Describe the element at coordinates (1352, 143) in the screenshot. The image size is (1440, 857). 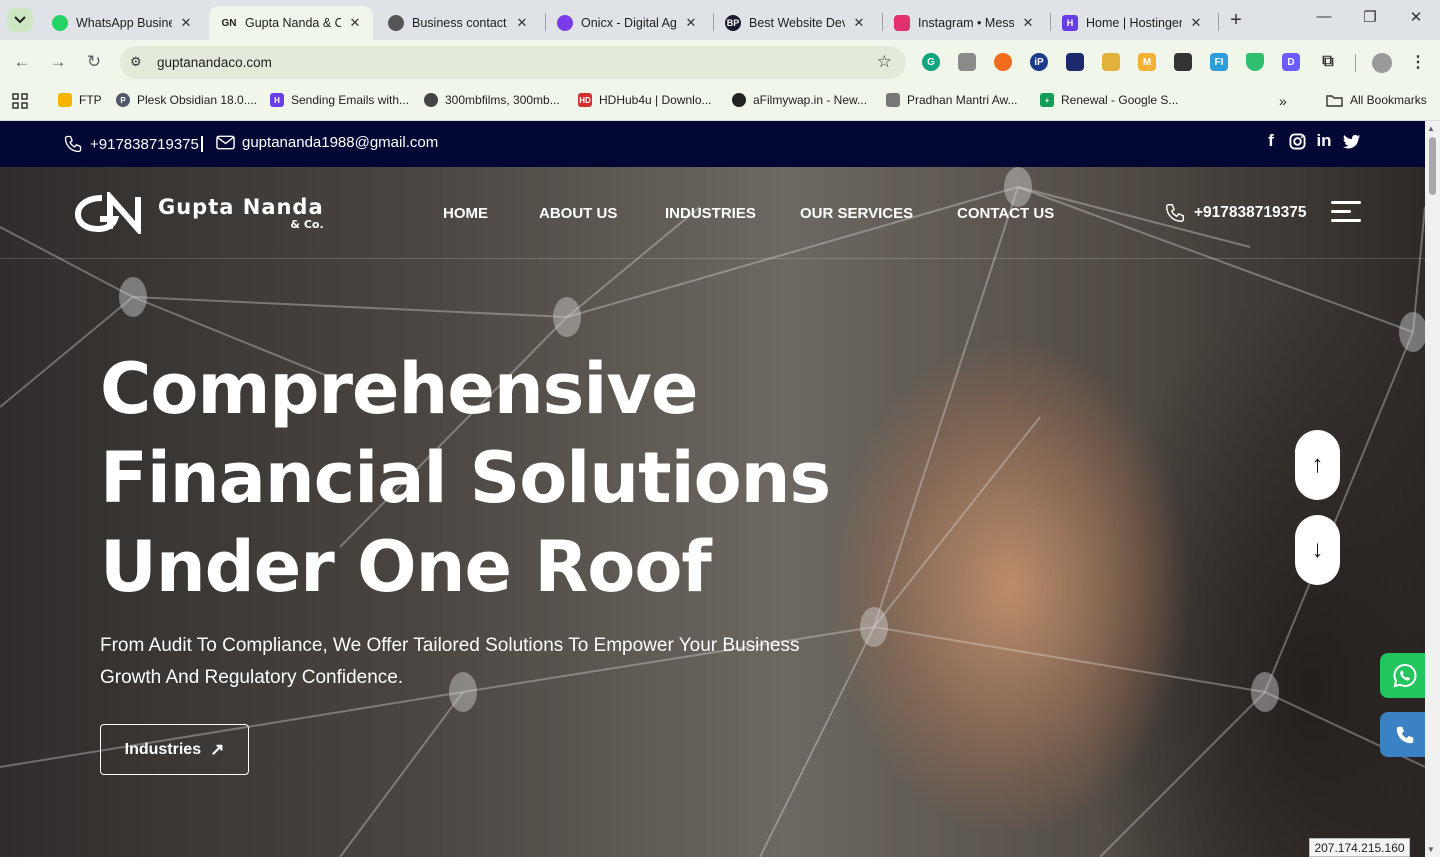
I see `twitter-icon` at that location.